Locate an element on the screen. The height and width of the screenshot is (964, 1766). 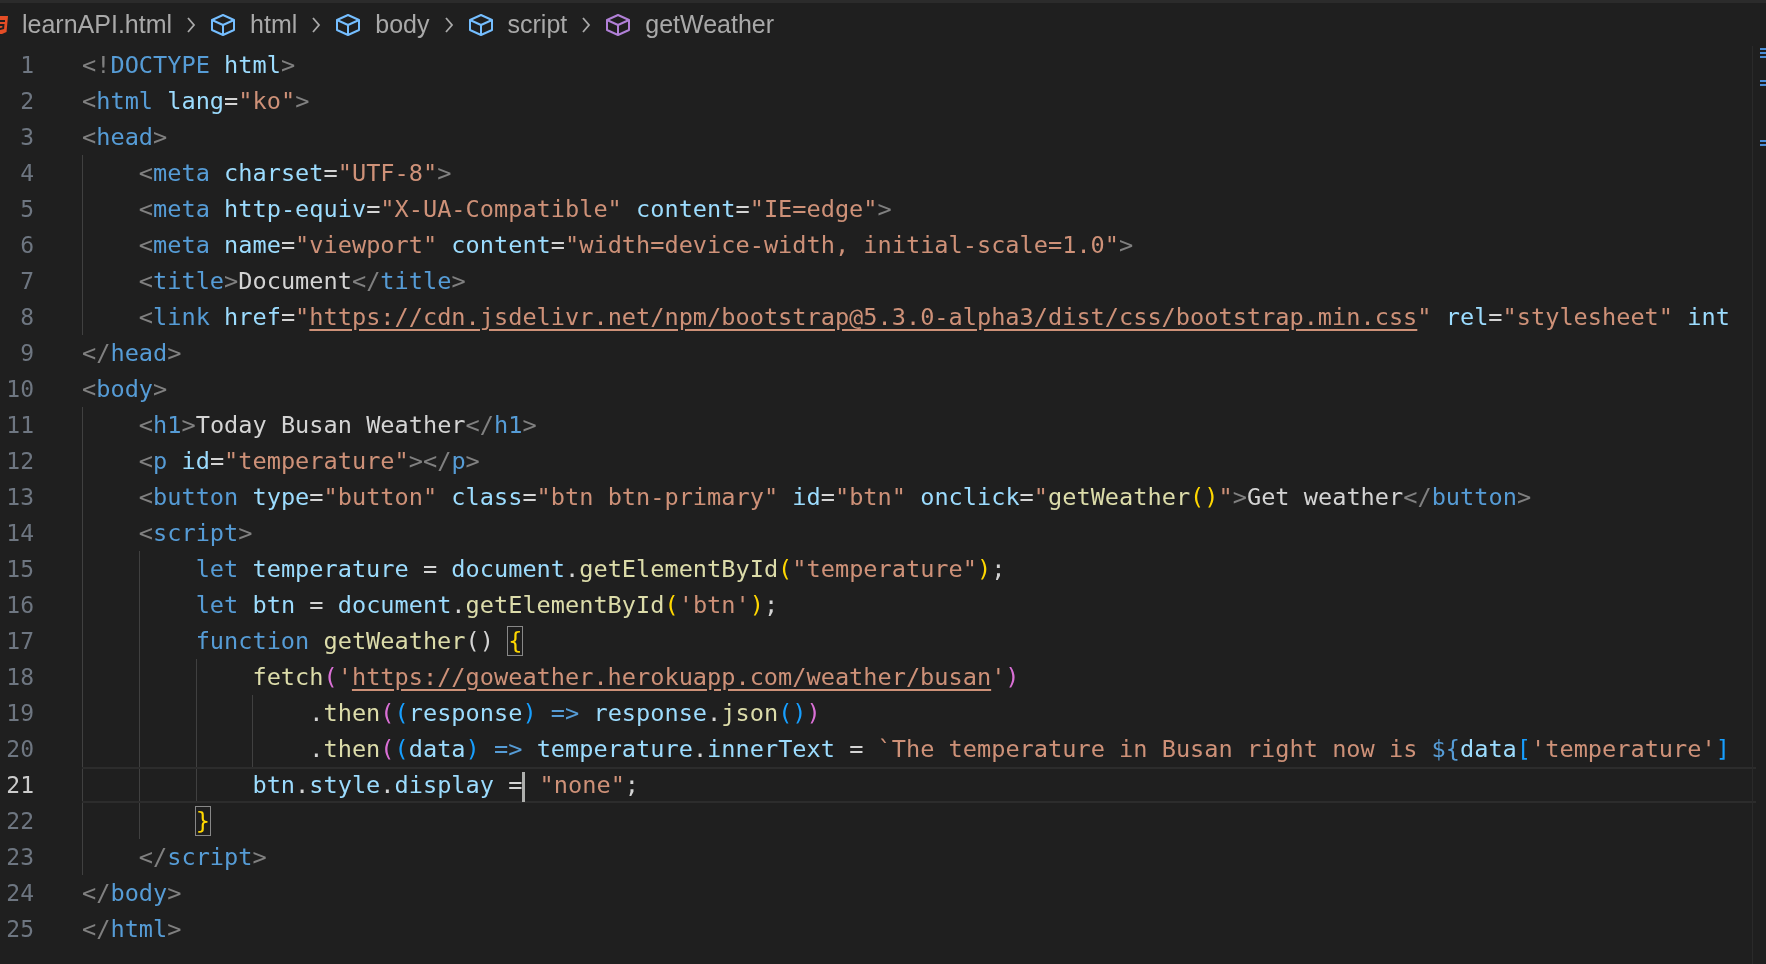
code-line: <meta http-equiv="X-UA-Compatible" content="IE=edge"> is located at coordinates (514, 209).